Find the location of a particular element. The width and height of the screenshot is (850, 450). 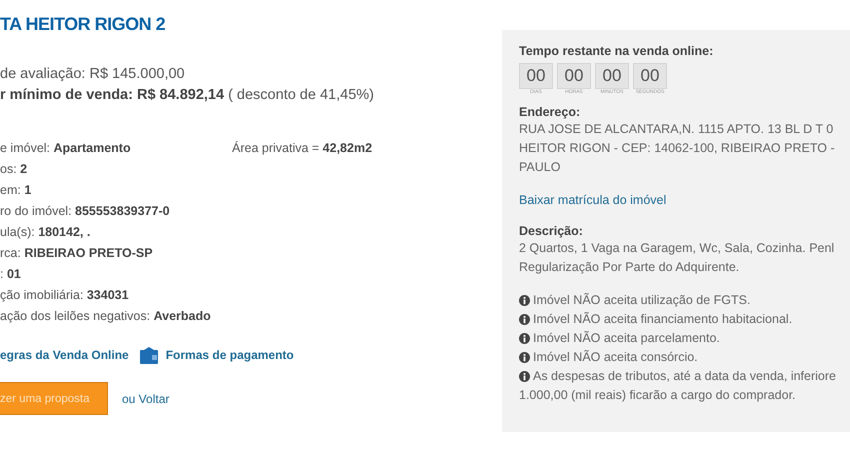

detail-text: e imóvel: Apartamento is located at coordinates (66, 148).